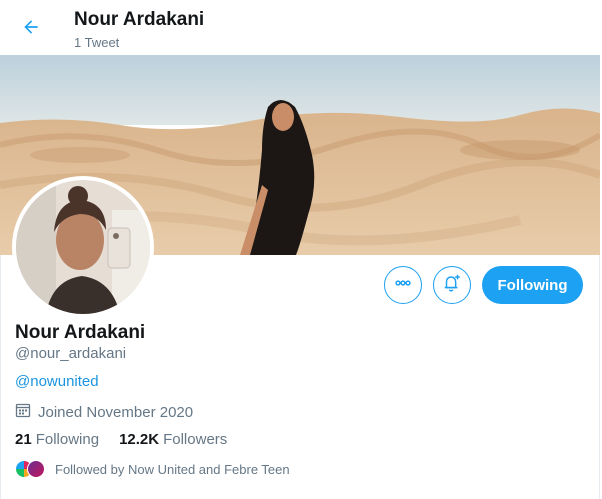 The height and width of the screenshot is (499, 602). I want to click on follow-stats: 21 Following 12.2K Followers, so click(131, 439).